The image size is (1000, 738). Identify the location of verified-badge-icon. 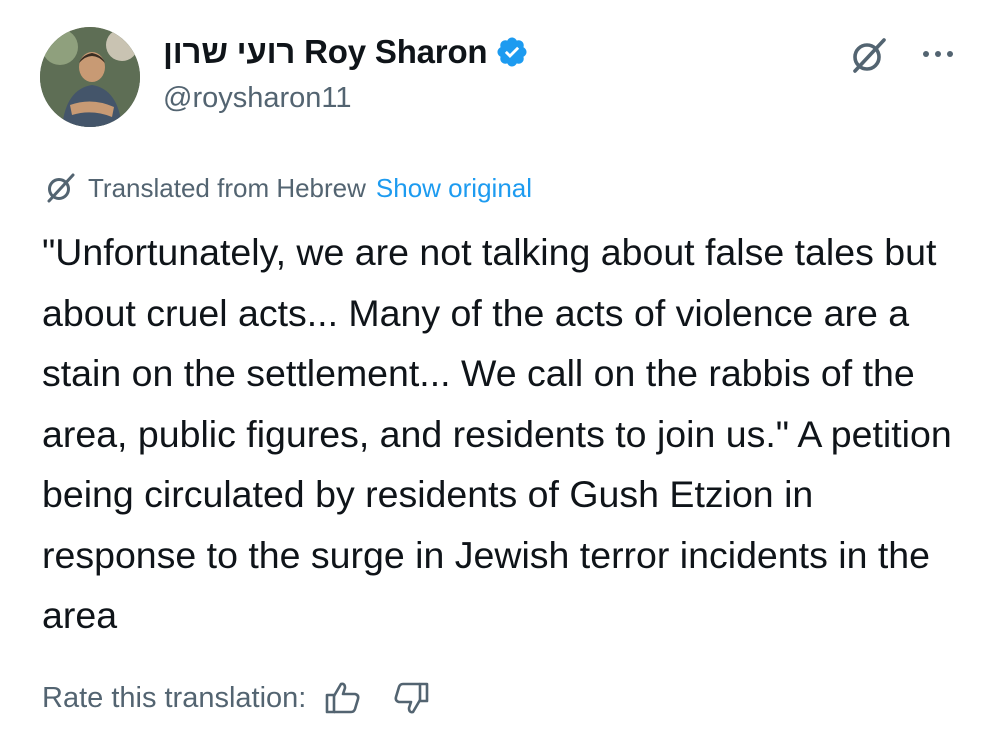
(512, 52).